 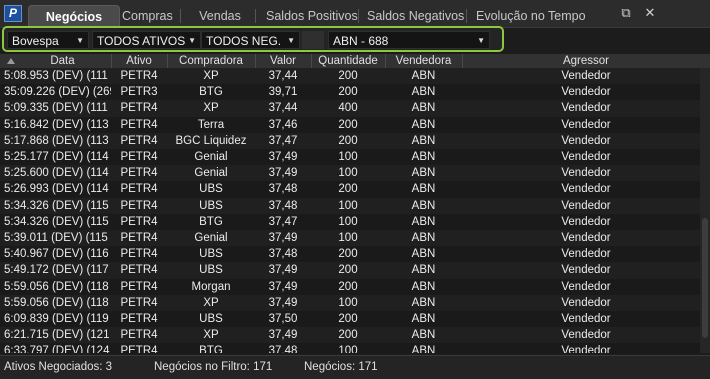 What do you see at coordinates (466, 16) in the screenshot?
I see `tab-separator` at bounding box center [466, 16].